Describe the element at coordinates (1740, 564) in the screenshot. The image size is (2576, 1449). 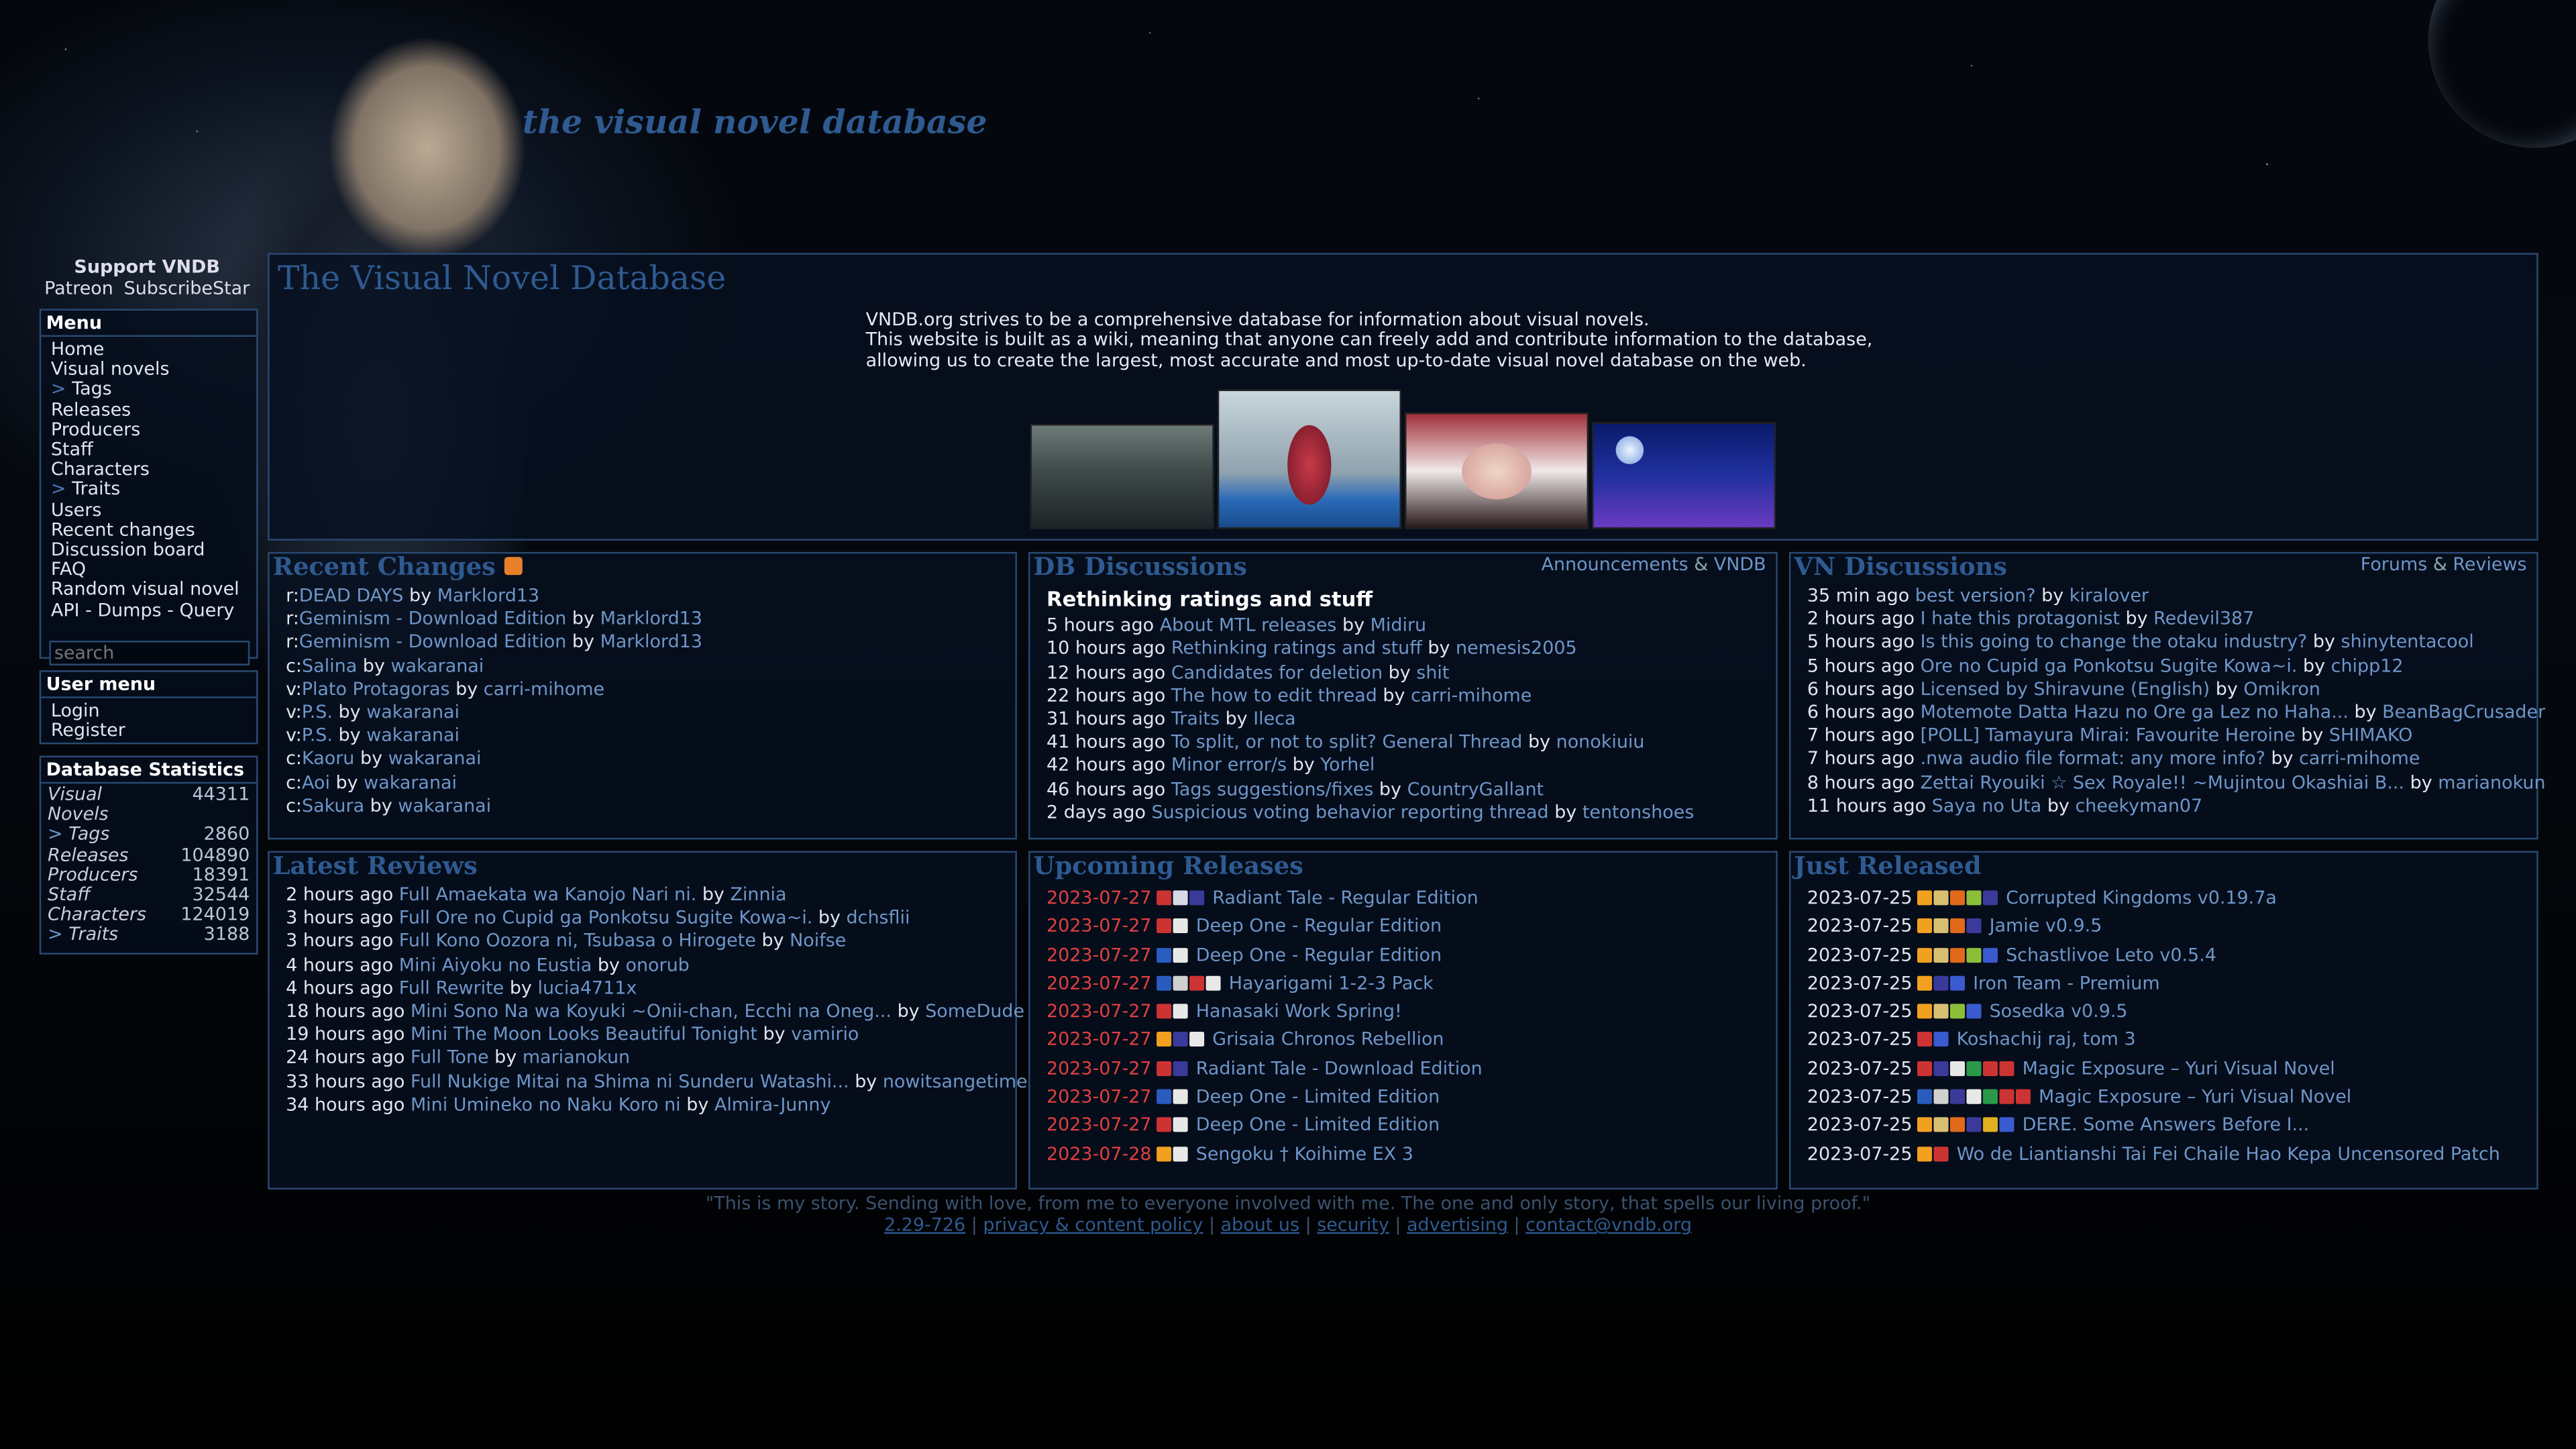
I see `vndb-link: VNDB` at that location.